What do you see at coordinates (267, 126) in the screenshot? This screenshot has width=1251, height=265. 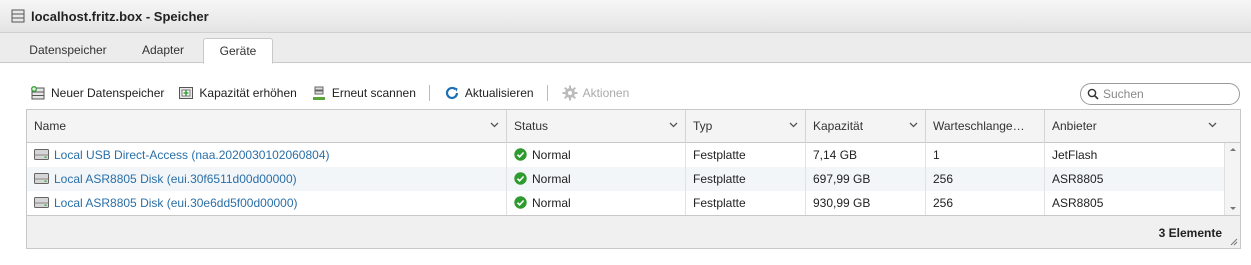 I see `column-header-name: Name` at bounding box center [267, 126].